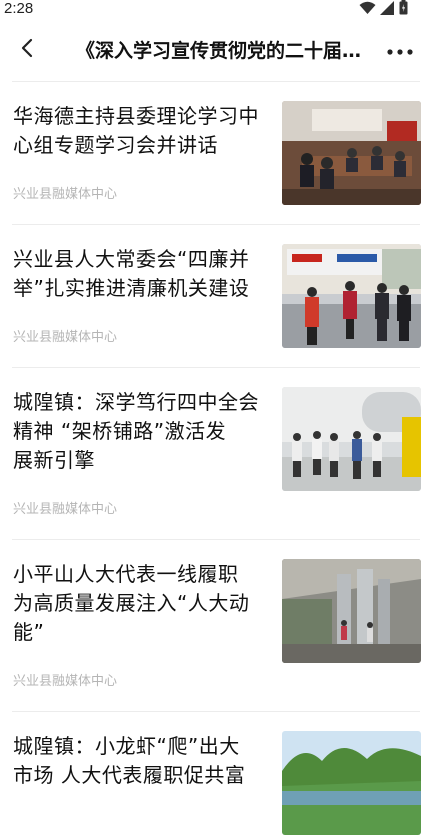 The image size is (438, 835). I want to click on page-title: 《深入学习宣传贯彻党的二十届四中全会精神》, so click(221, 51).